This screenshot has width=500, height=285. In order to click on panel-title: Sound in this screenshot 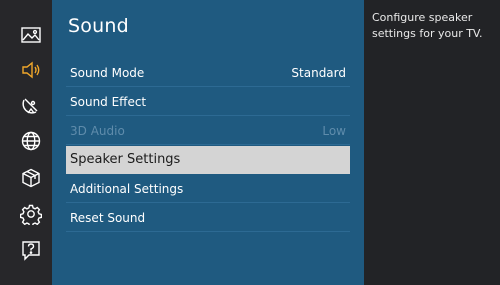, I will do `click(98, 26)`.